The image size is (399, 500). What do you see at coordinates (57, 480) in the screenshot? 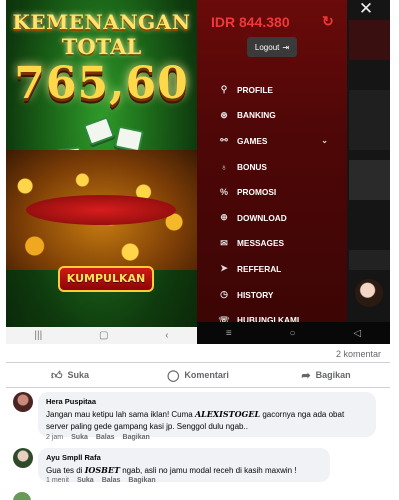
I see `comment-time: 1 menit` at bounding box center [57, 480].